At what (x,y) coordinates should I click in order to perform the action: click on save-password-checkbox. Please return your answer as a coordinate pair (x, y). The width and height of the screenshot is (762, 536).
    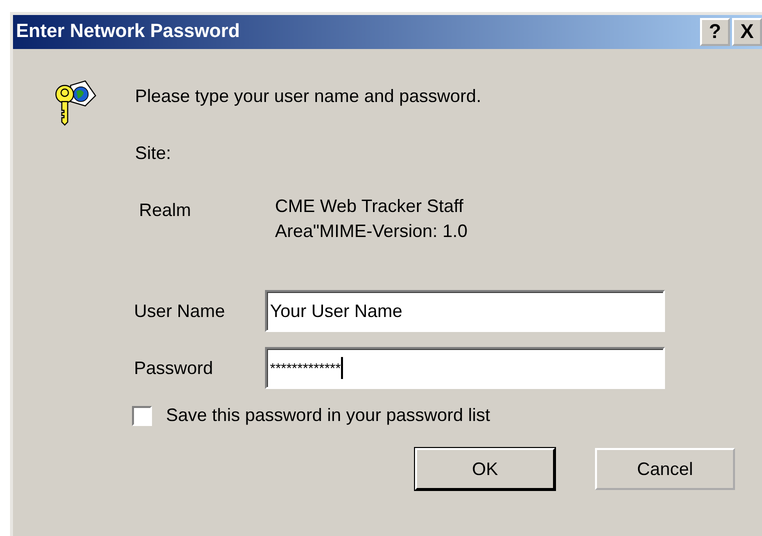
    Looking at the image, I should click on (142, 416).